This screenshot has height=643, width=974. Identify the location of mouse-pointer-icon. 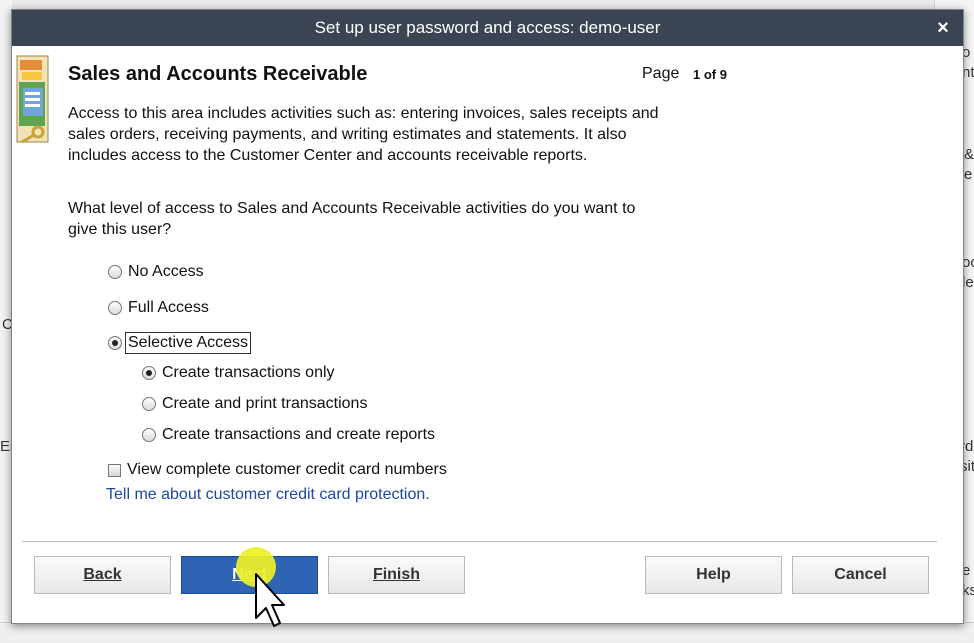
(270, 600).